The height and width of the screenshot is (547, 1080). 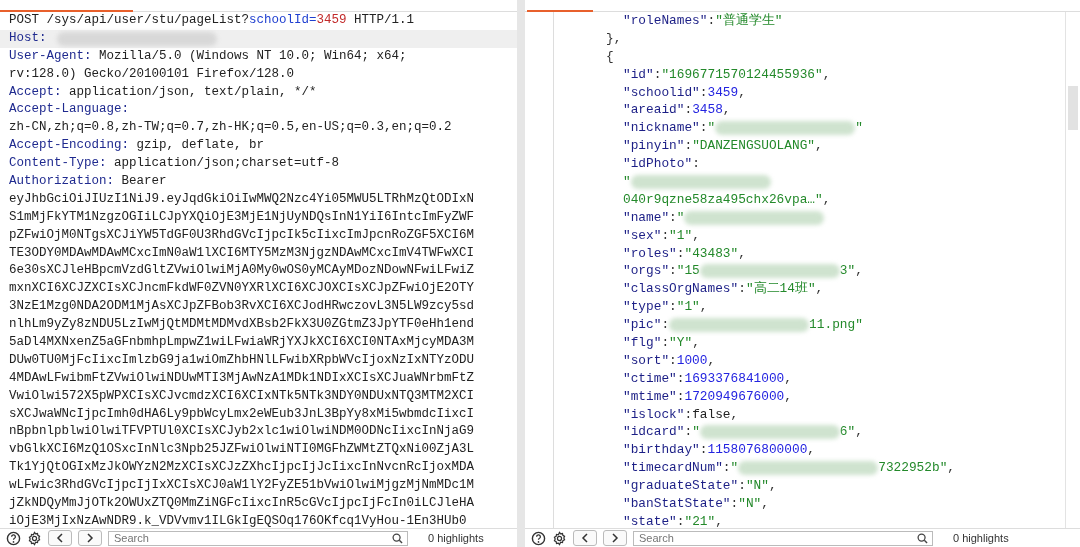 I want to click on json-string: 6", so click(x=847, y=432).